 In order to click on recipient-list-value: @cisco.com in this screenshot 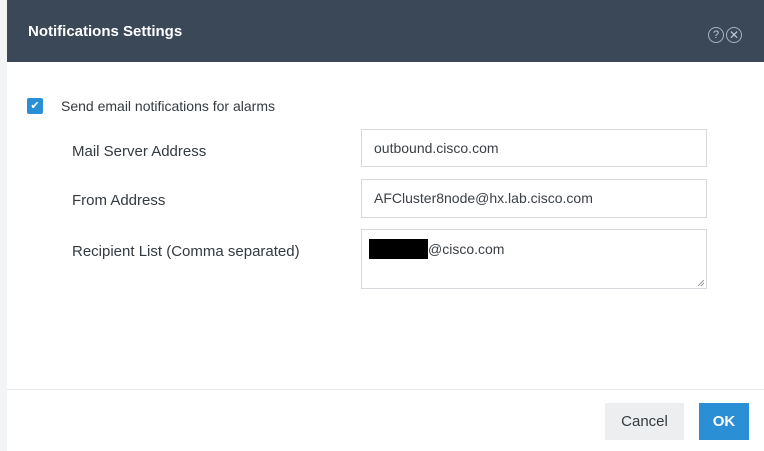, I will do `click(466, 249)`.